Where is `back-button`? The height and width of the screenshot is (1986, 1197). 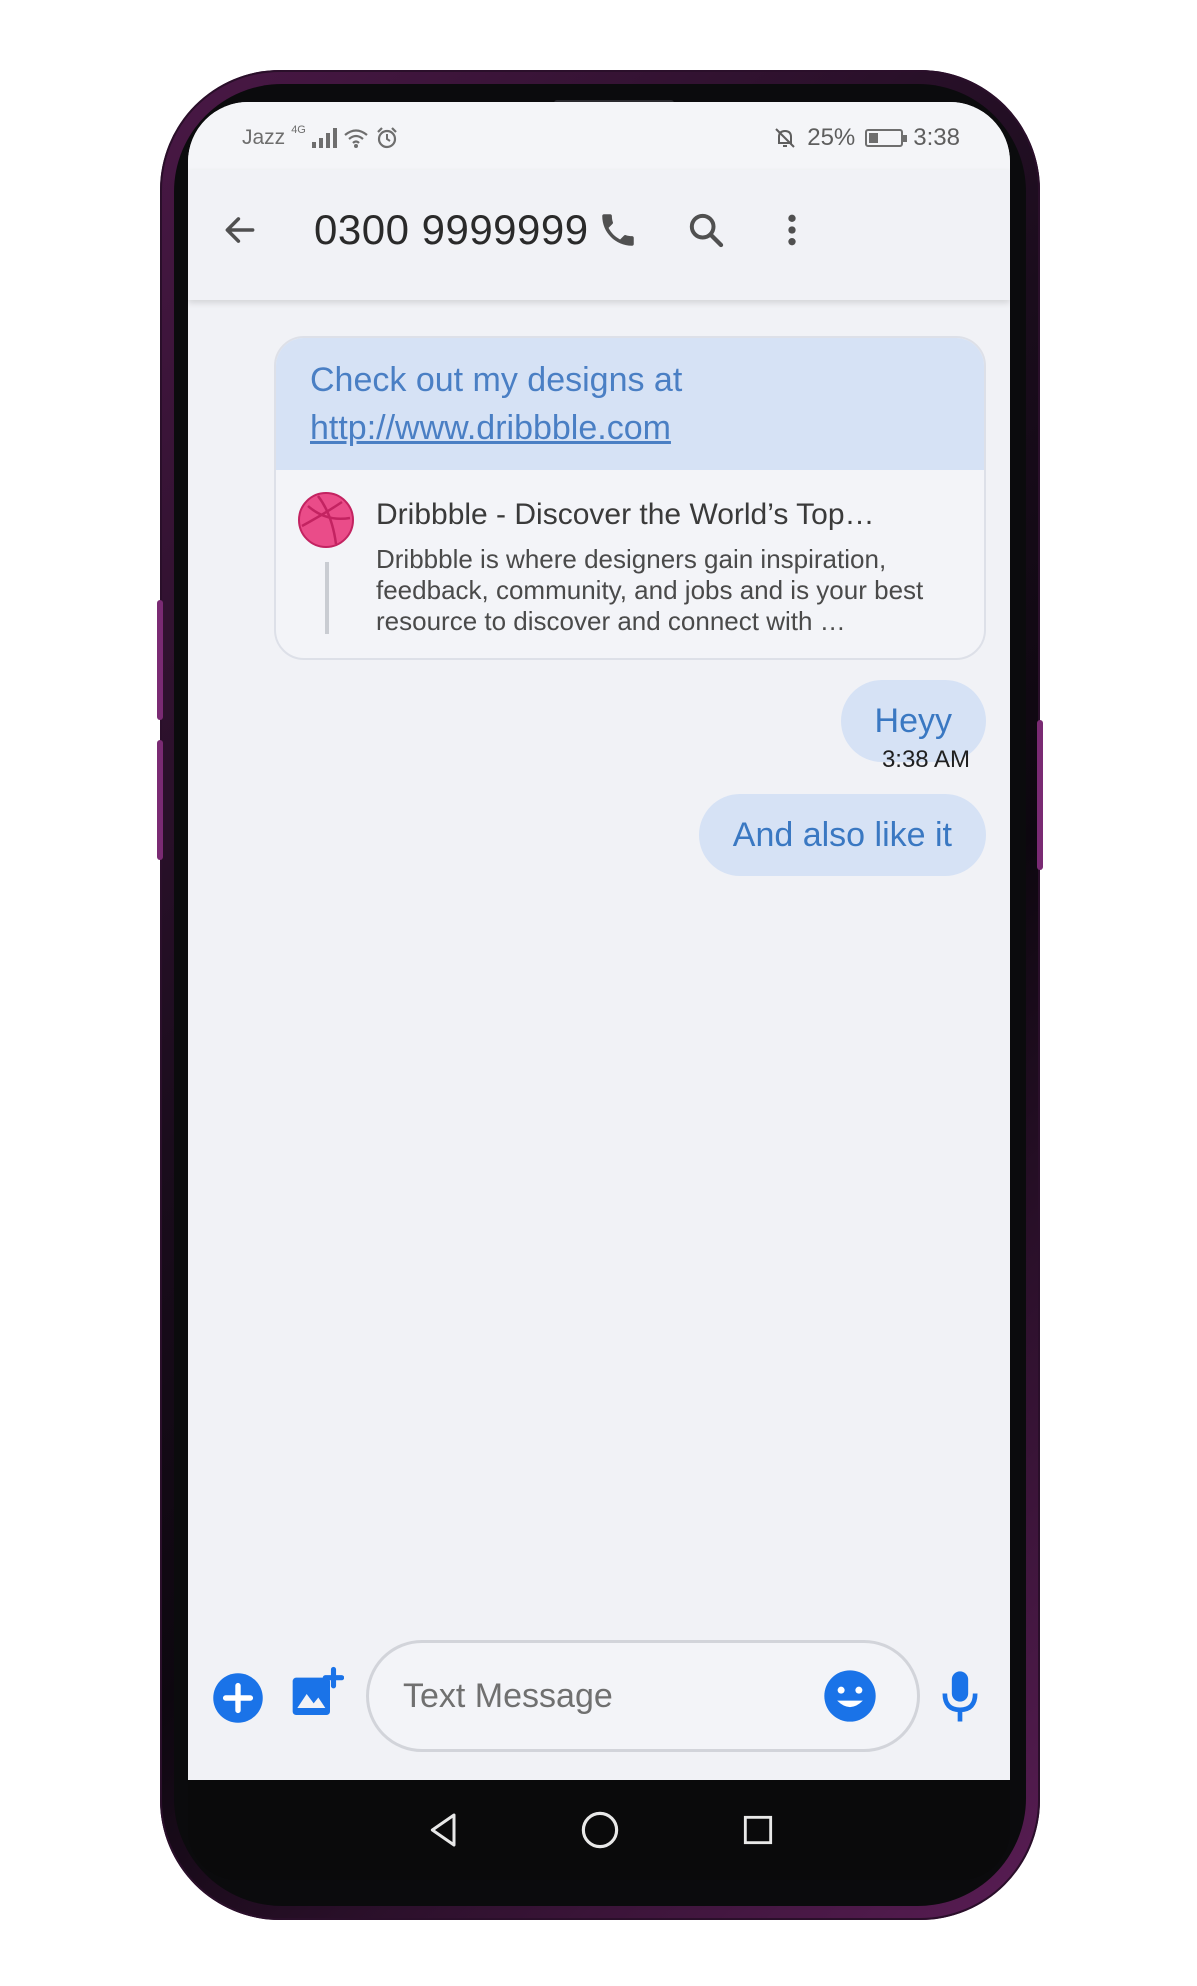 back-button is located at coordinates (240, 230).